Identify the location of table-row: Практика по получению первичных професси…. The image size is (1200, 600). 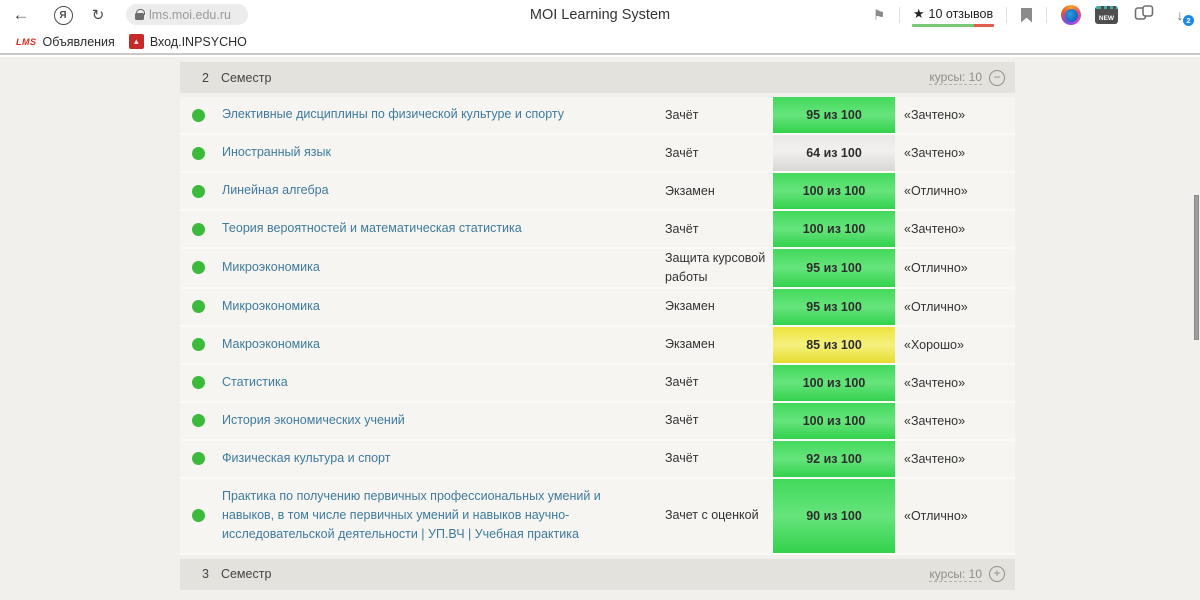
(597, 516).